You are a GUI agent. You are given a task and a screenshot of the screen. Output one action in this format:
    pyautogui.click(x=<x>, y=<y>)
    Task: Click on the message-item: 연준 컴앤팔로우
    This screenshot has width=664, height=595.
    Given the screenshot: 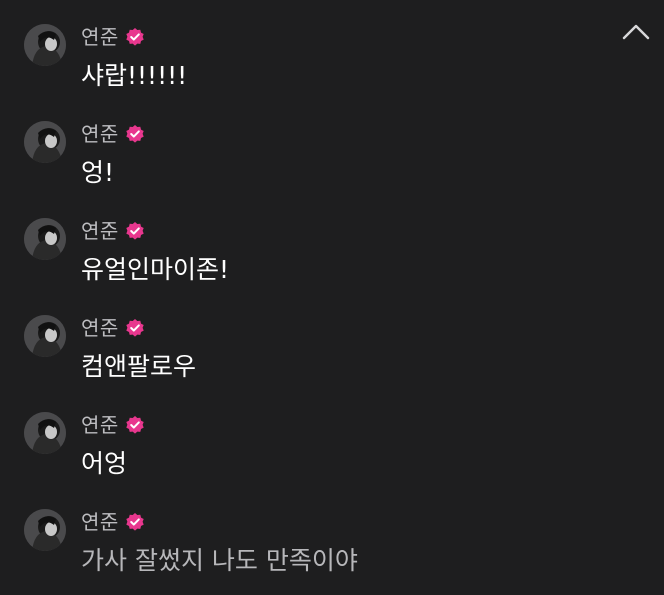 What is the action you would take?
    pyautogui.click(x=324, y=360)
    